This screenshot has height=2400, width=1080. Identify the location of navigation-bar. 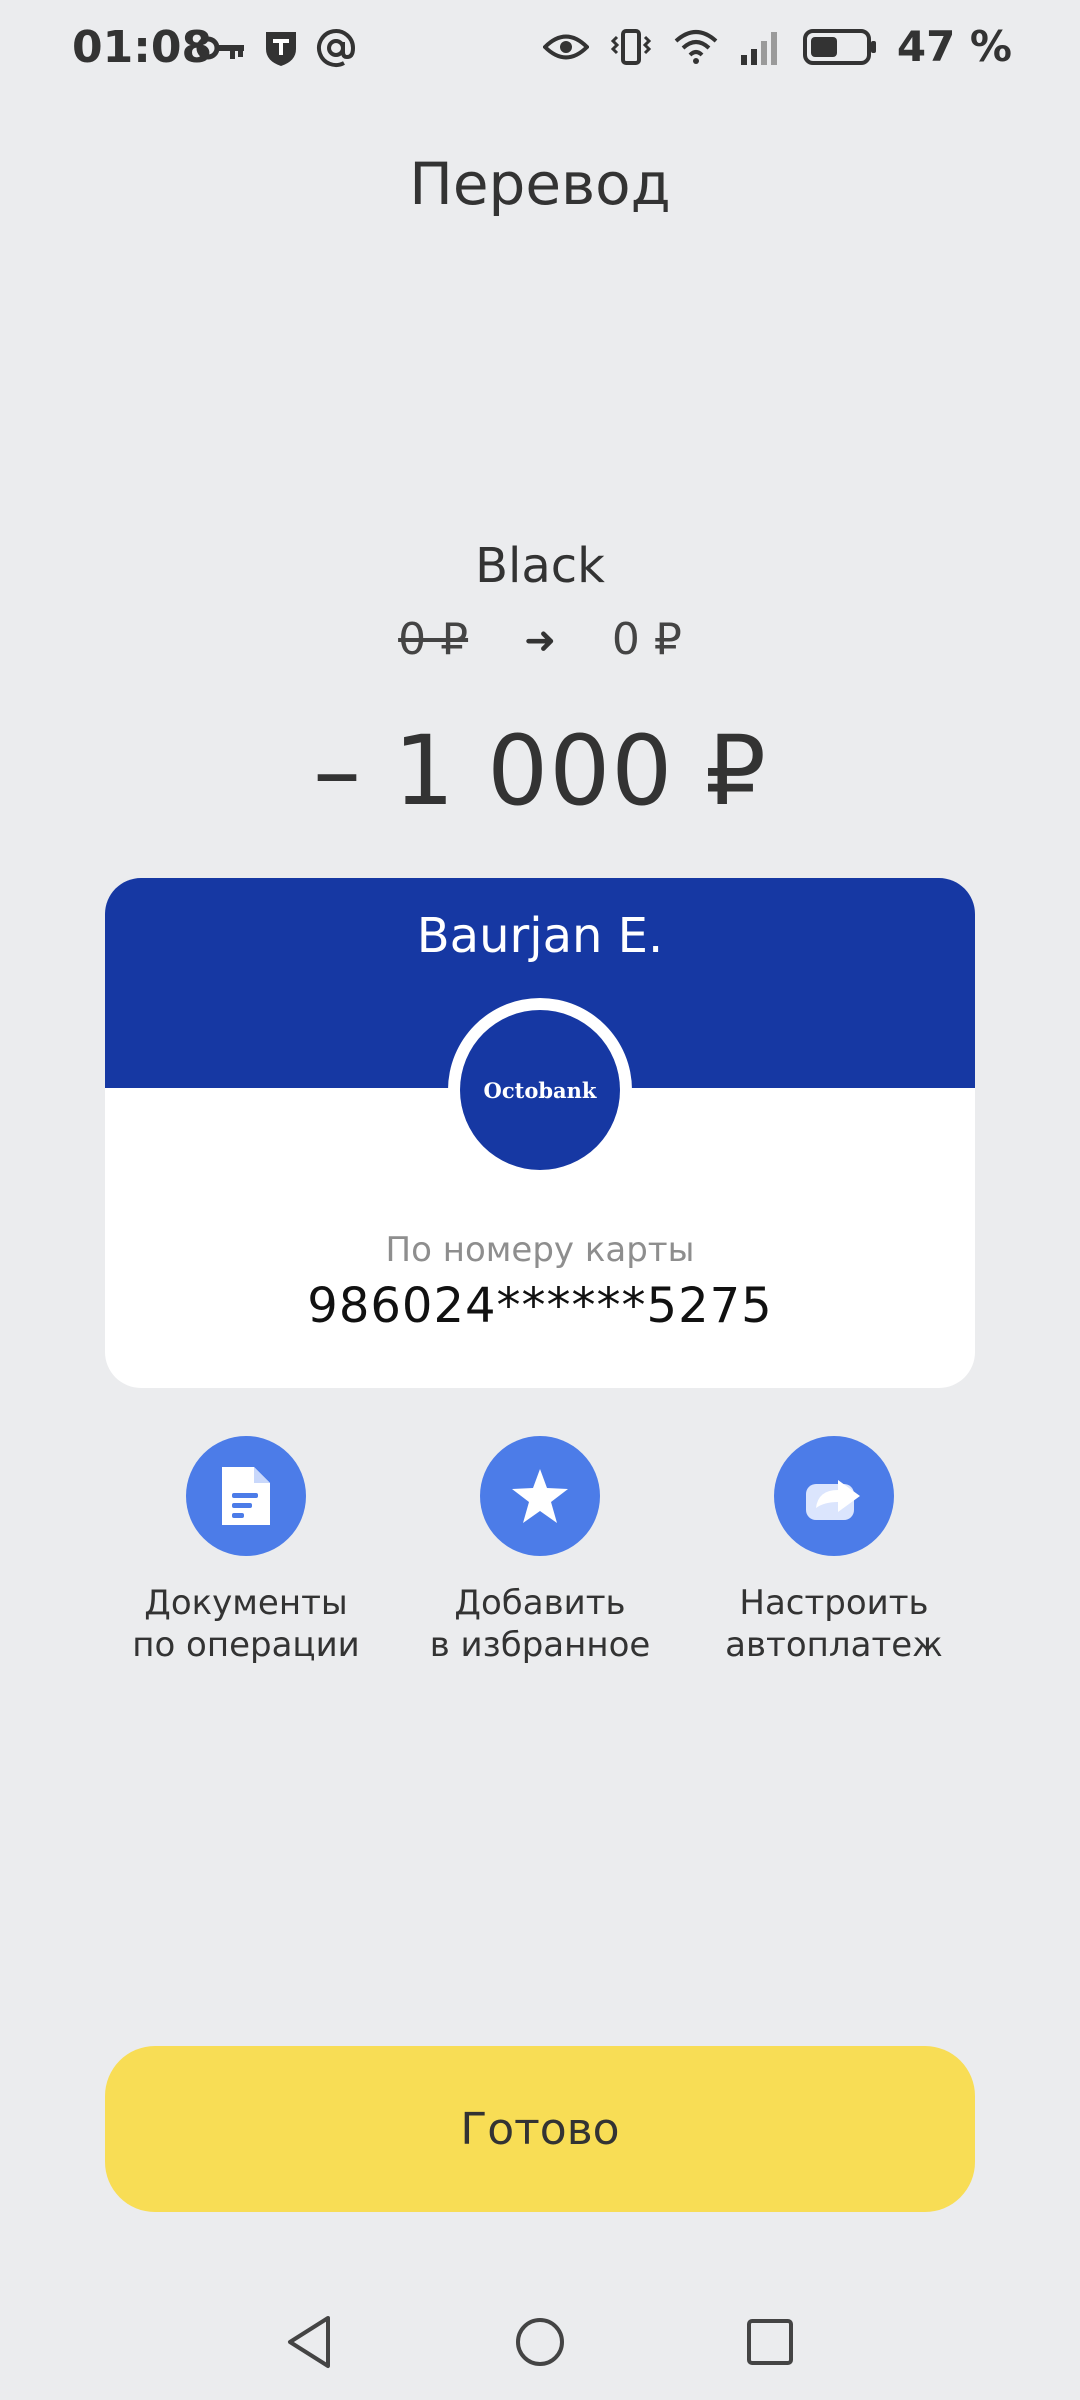
(540, 2342).